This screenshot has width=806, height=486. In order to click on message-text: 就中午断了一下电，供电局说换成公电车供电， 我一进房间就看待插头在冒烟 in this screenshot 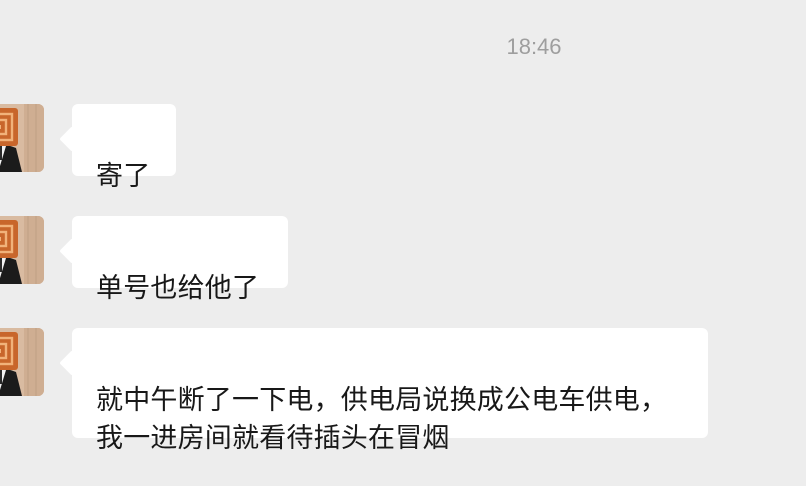, I will do `click(382, 419)`.